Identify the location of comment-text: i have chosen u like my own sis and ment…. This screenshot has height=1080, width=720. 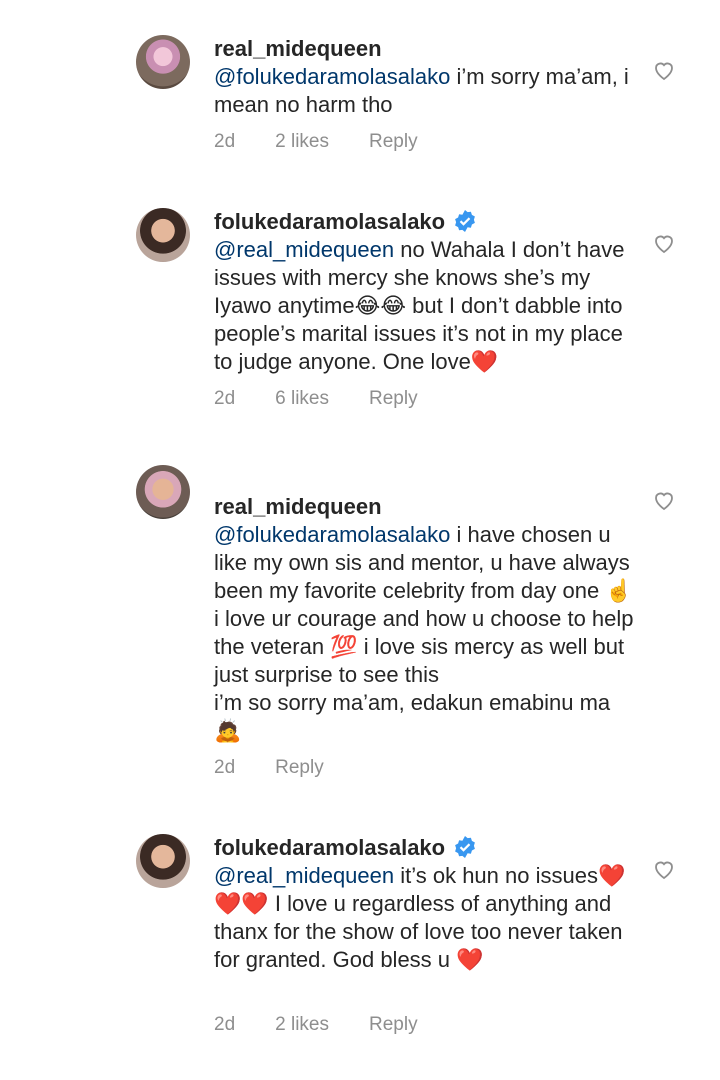
(424, 632).